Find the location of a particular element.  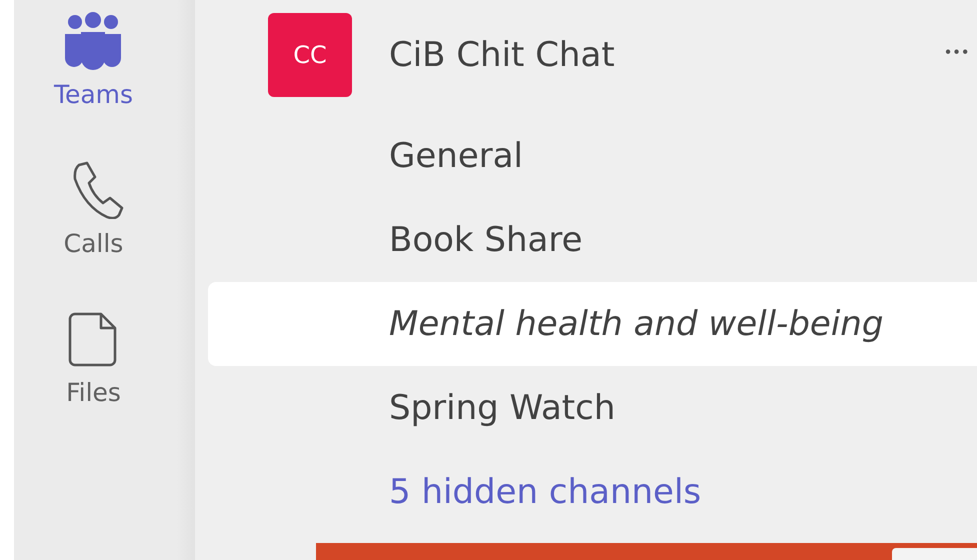

app-bar-button: Files is located at coordinates (93, 358).